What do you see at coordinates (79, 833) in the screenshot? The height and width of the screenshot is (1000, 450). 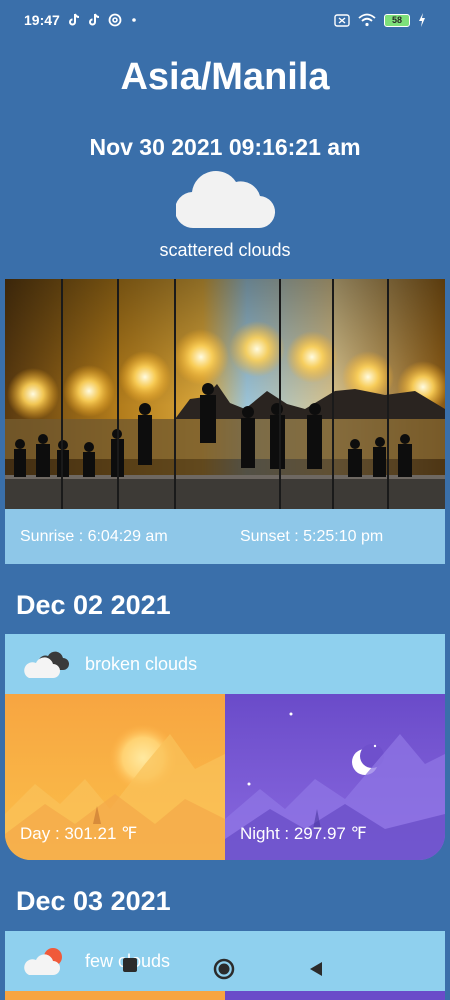 I see `day-temperature: Day : 301.21 ℉` at bounding box center [79, 833].